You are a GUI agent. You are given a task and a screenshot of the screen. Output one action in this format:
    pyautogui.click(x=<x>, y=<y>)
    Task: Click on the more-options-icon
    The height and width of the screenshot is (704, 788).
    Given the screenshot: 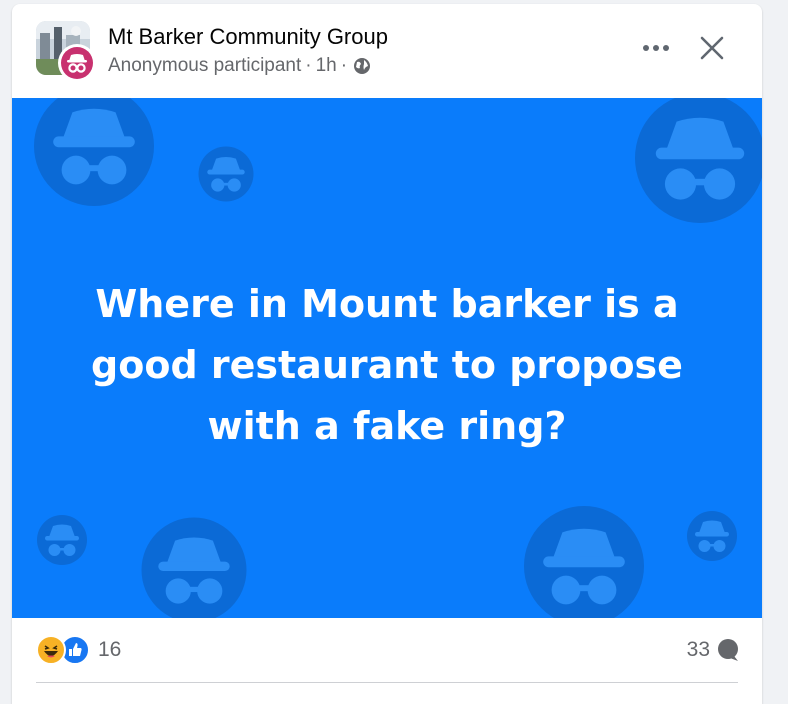 What is the action you would take?
    pyautogui.click(x=656, y=48)
    